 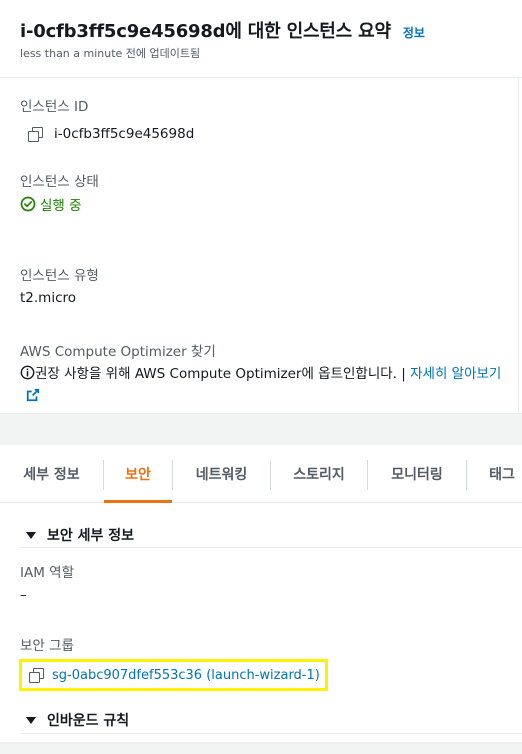 I want to click on info-link: 정보, so click(x=414, y=32).